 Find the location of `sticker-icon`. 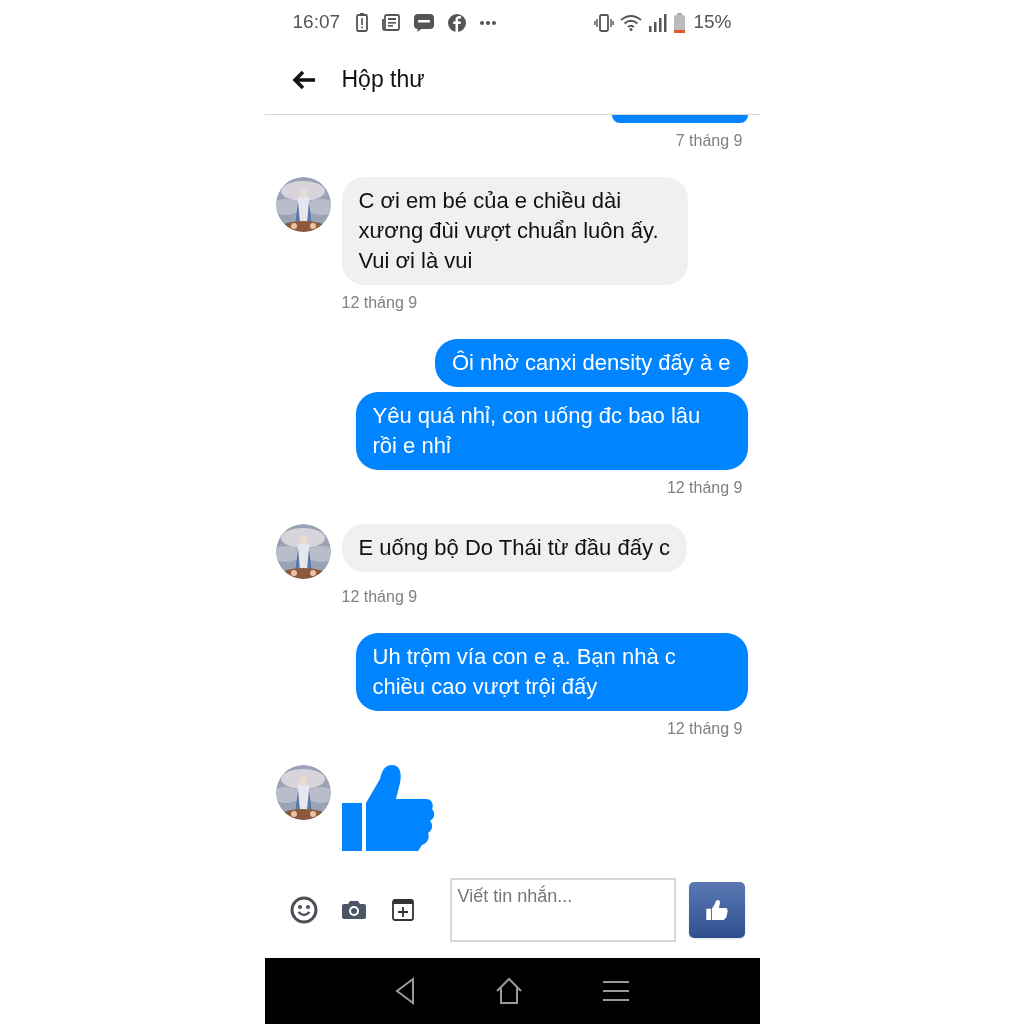

sticker-icon is located at coordinates (402, 910).